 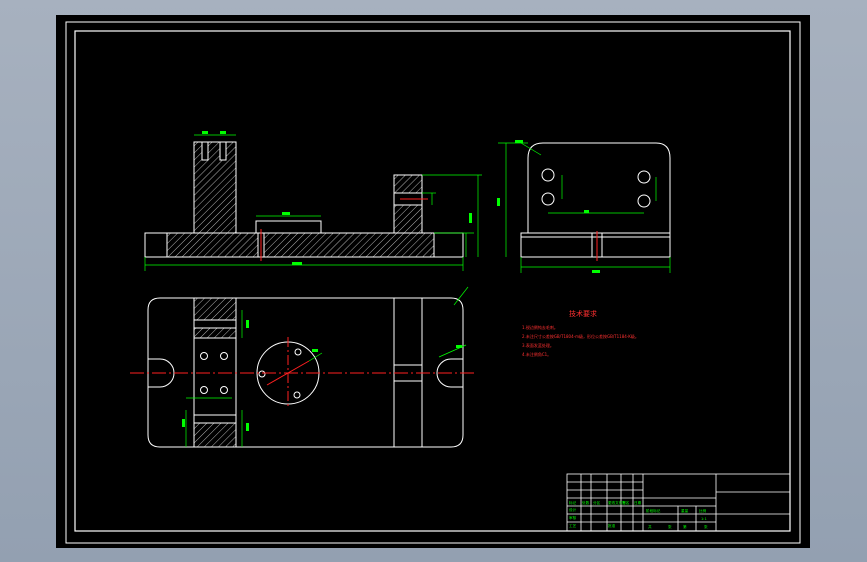 I want to click on tb-role: 设计, so click(x=573, y=509).